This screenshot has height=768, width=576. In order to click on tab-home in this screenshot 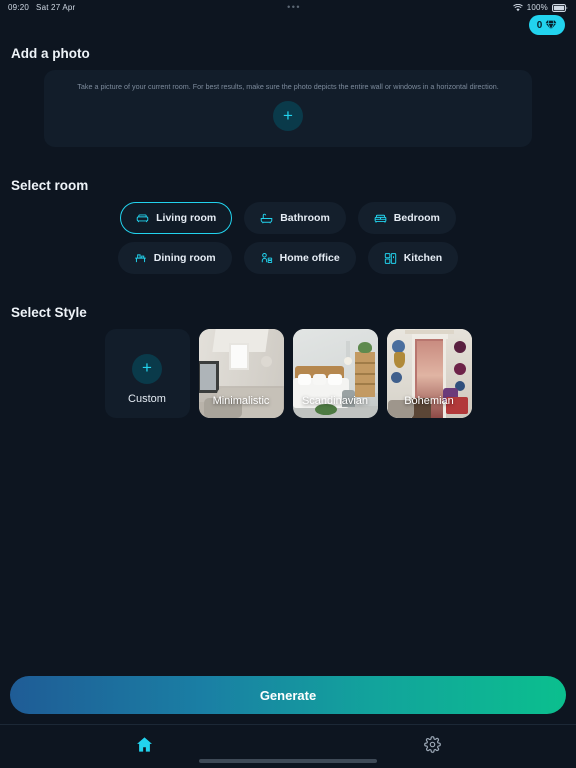, I will do `click(144, 747)`.